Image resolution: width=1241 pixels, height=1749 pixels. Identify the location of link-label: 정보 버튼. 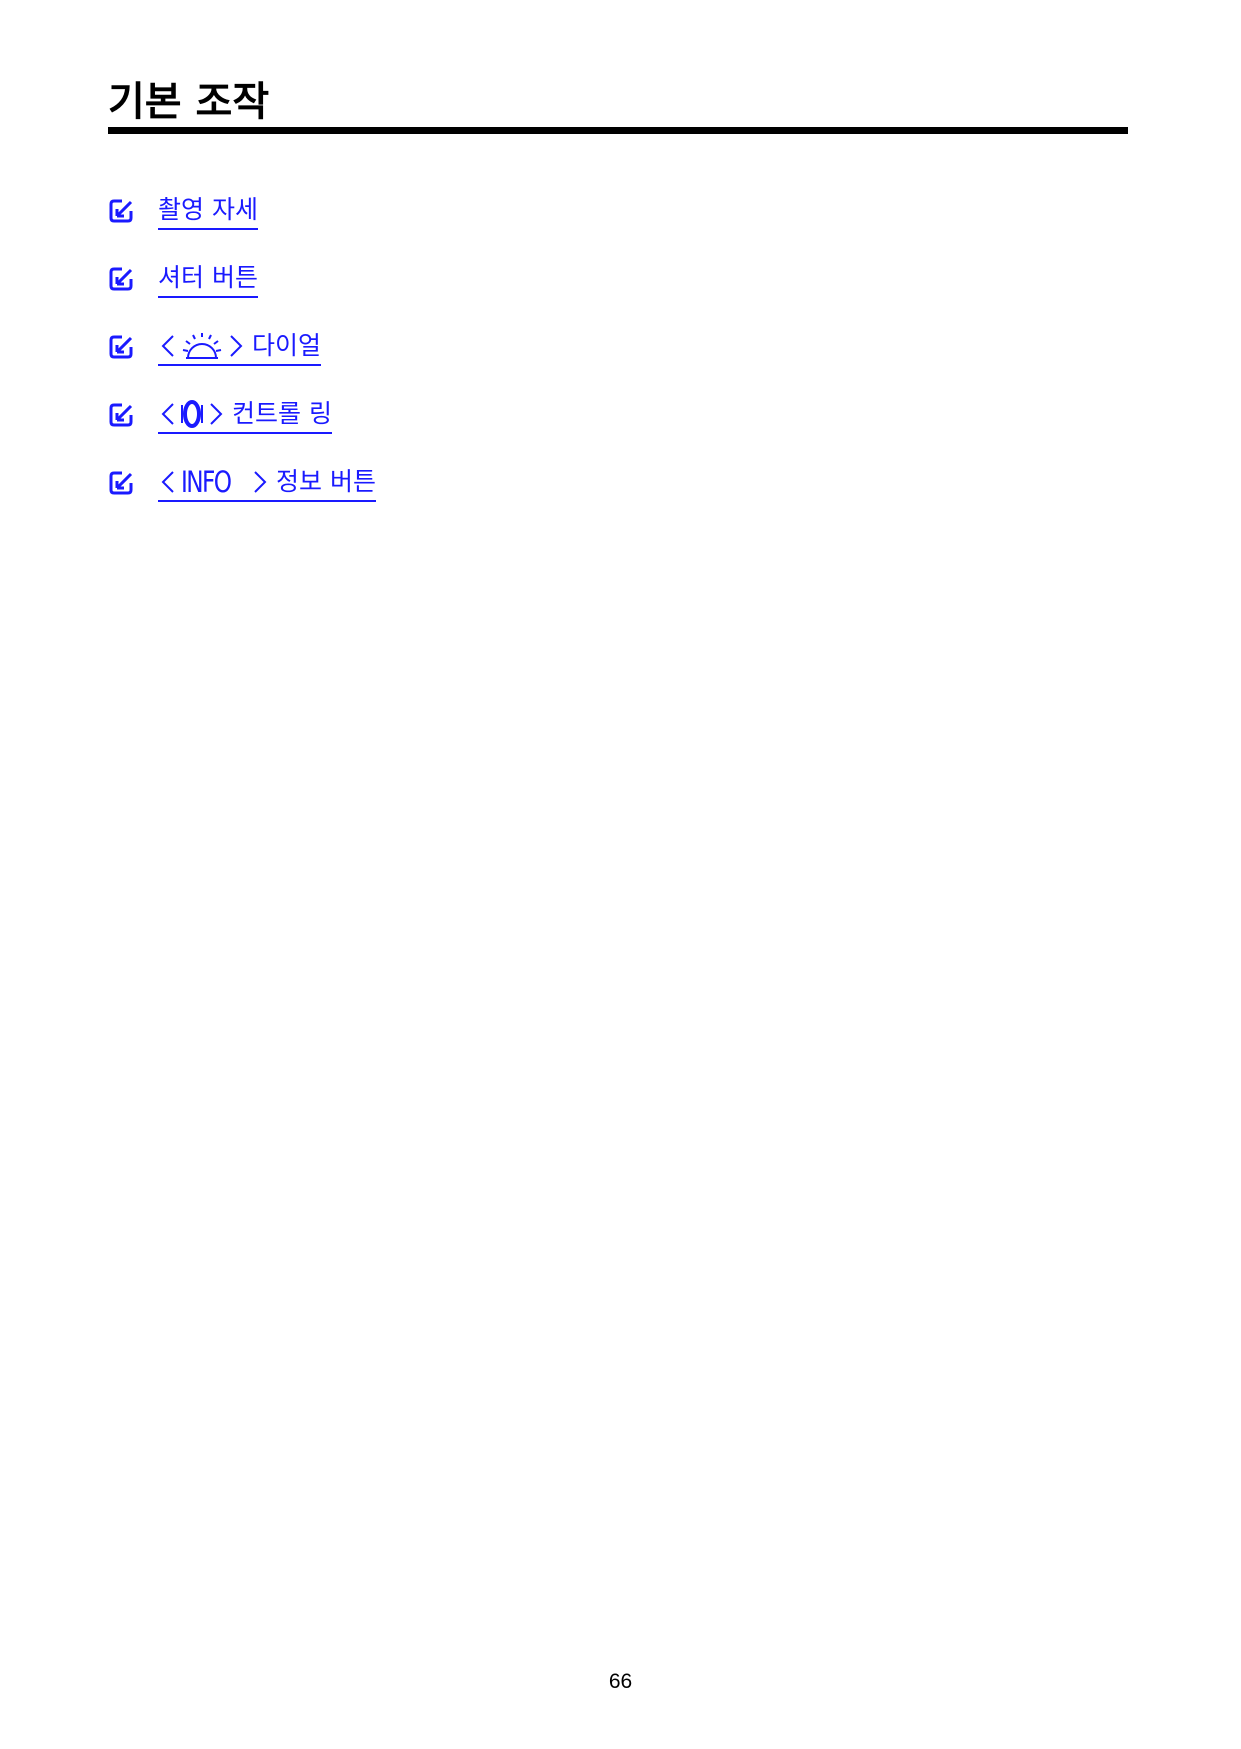
(326, 481).